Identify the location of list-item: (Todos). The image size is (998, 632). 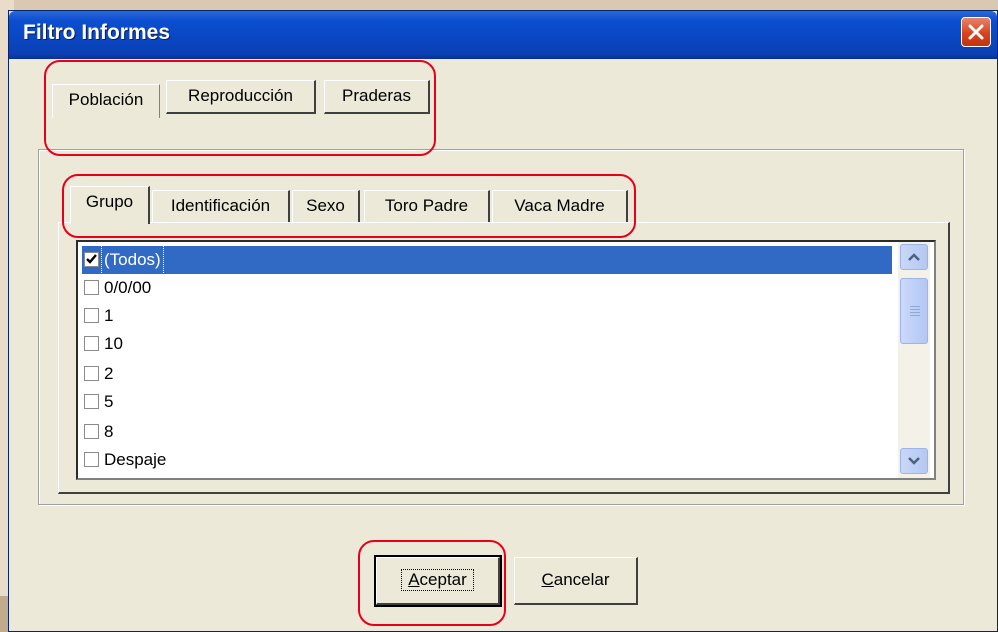
(487, 260).